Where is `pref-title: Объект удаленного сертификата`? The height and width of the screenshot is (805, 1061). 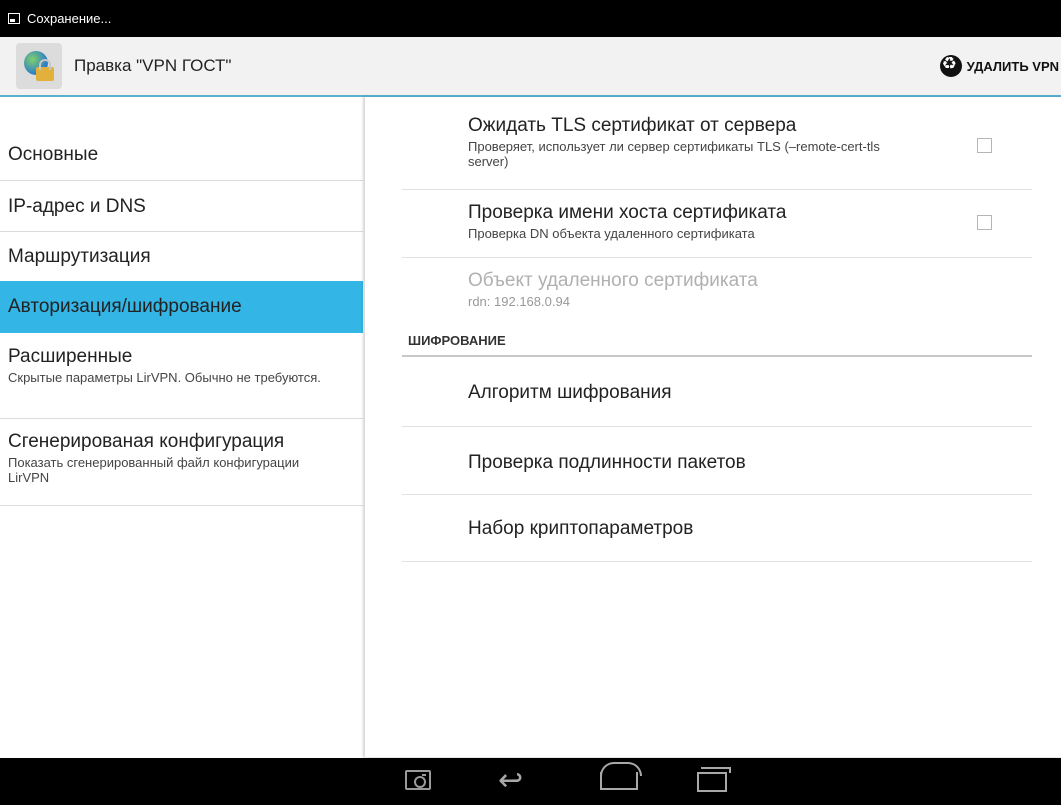 pref-title: Объект удаленного сертификата is located at coordinates (613, 280).